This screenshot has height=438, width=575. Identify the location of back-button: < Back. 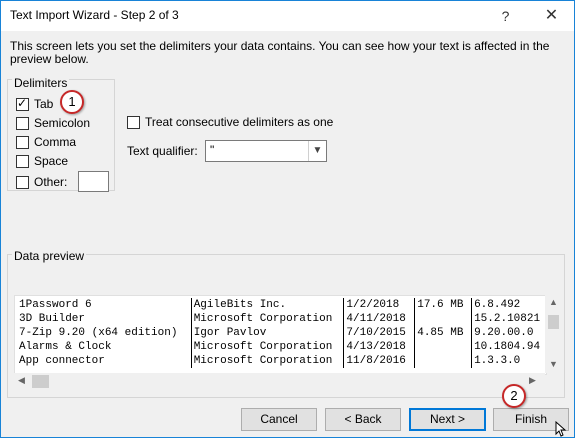
(363, 419).